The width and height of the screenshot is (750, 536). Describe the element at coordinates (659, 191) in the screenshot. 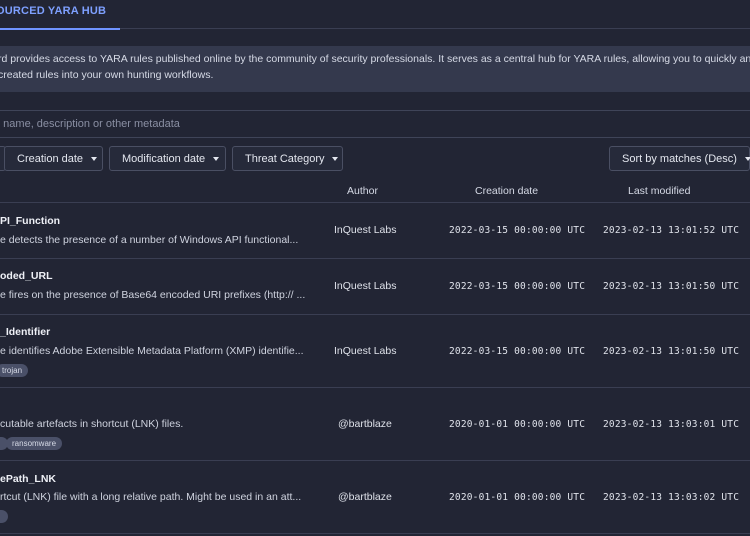

I see `last-modified-column-header: Last modified` at that location.